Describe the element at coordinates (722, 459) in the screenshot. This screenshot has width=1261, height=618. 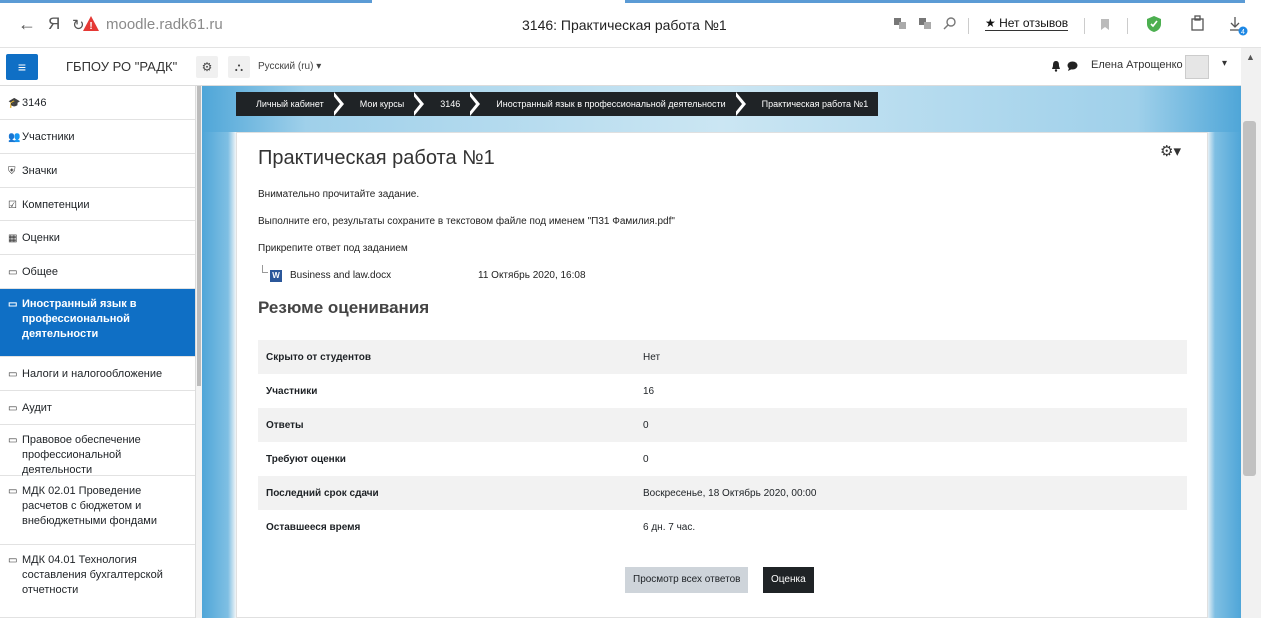
I see `table-row: Требуют оценки 0` at that location.